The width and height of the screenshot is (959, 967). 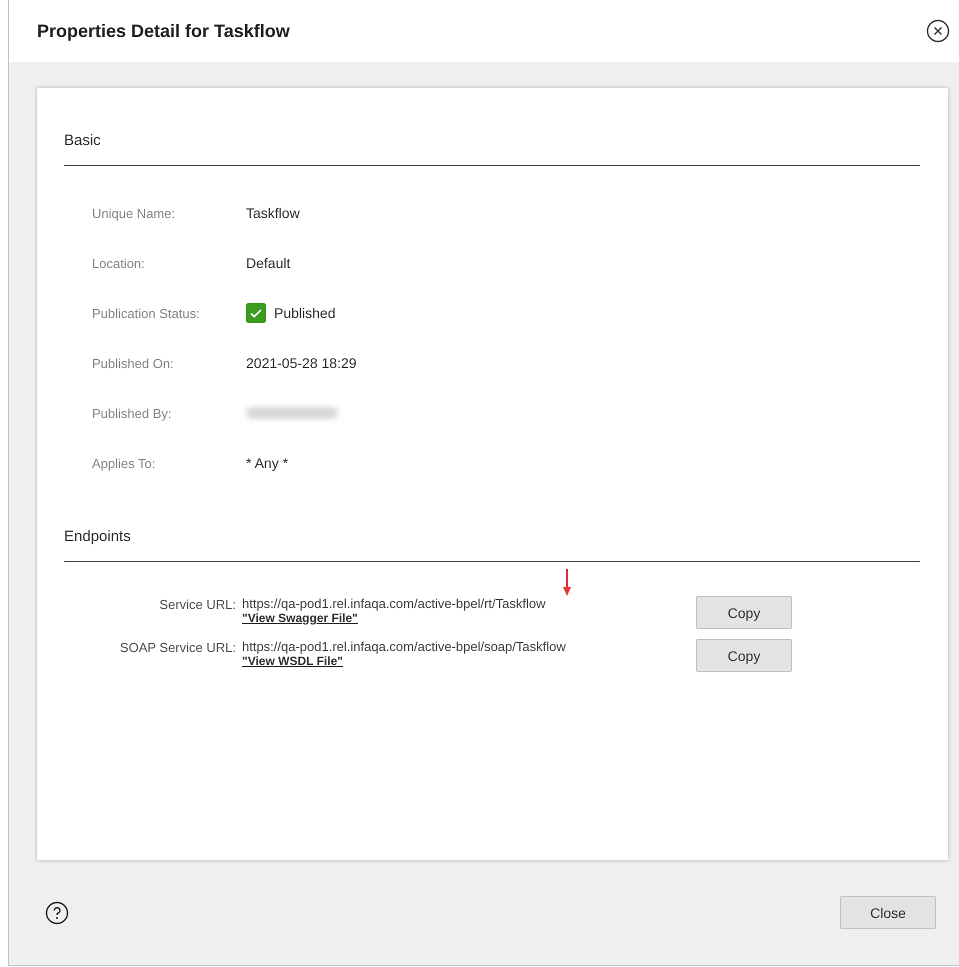 What do you see at coordinates (292, 661) in the screenshot?
I see `file-link: "View WSDL File"` at bounding box center [292, 661].